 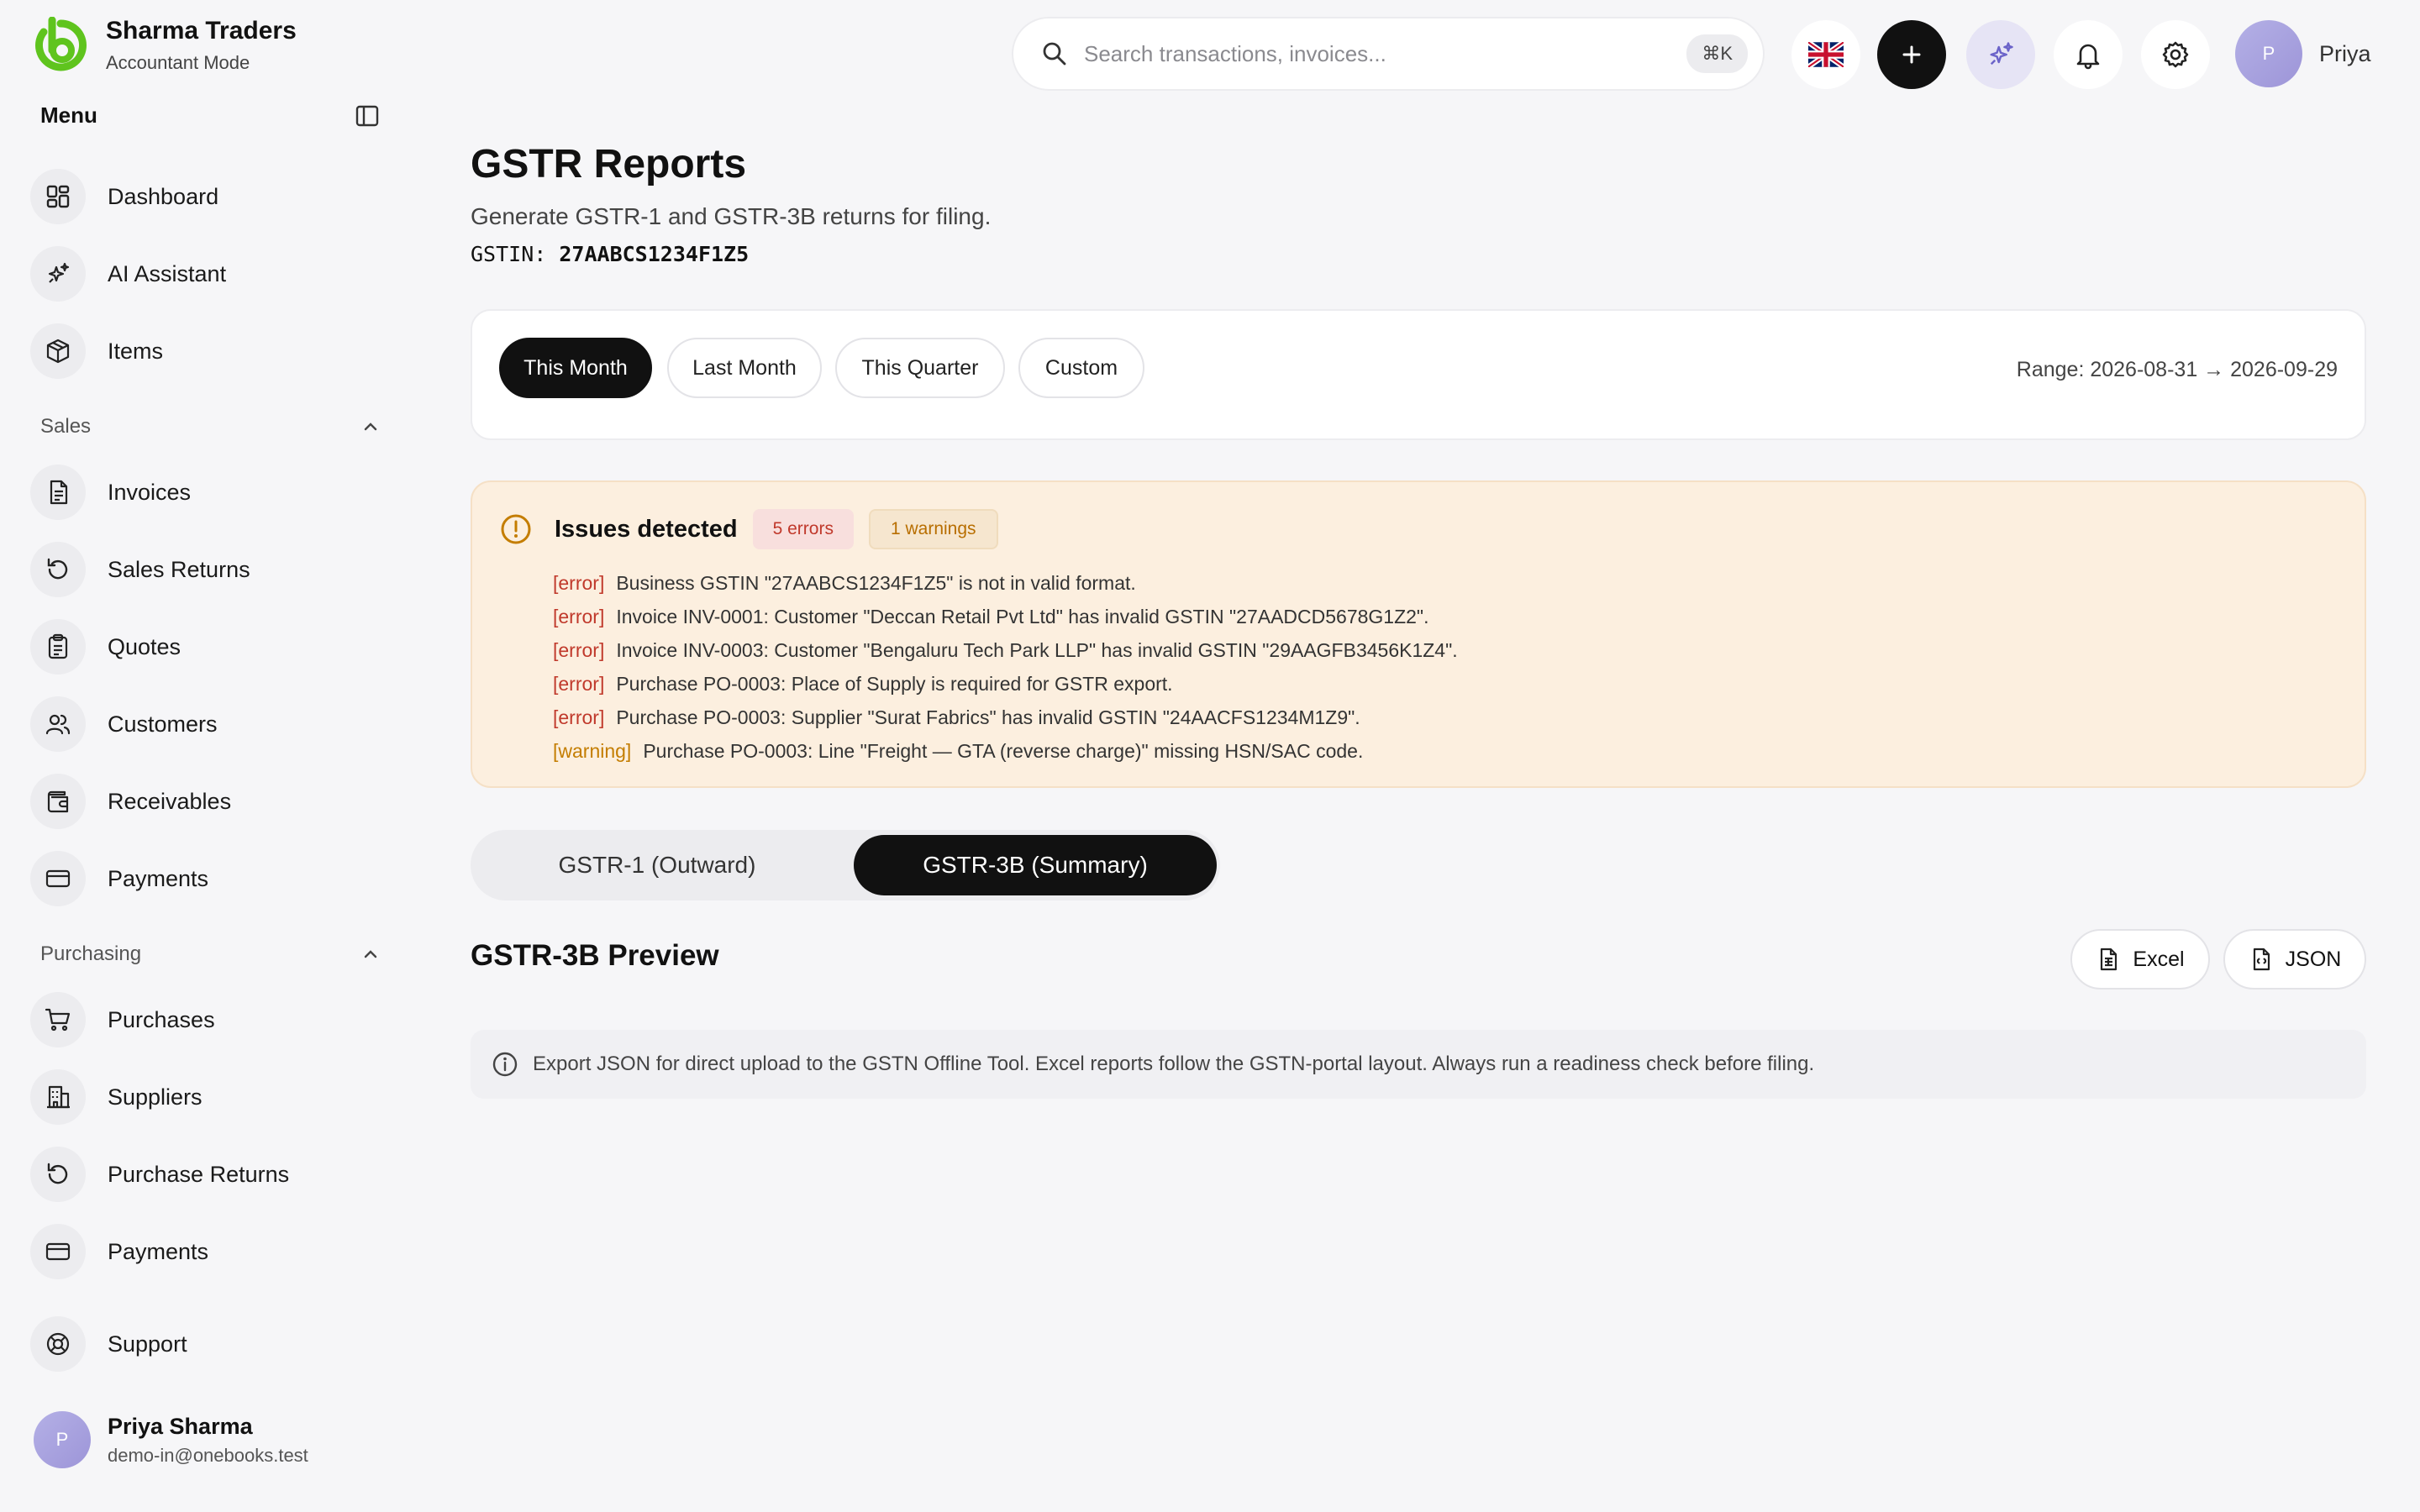 I want to click on cart-icon, so click(x=58, y=1019).